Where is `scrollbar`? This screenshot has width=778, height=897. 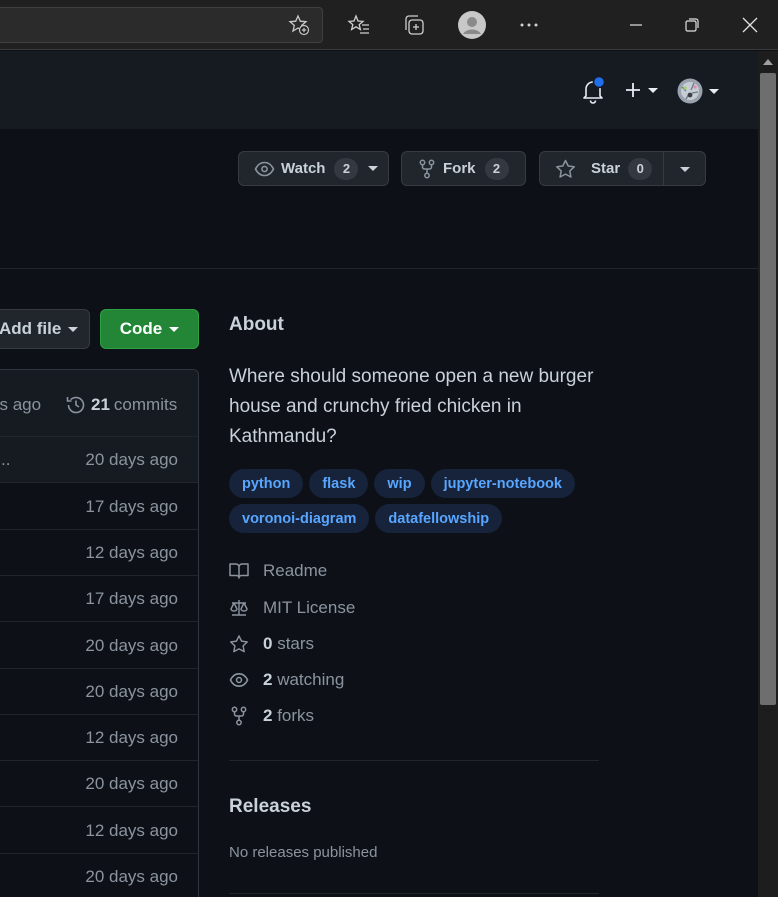
scrollbar is located at coordinates (768, 474).